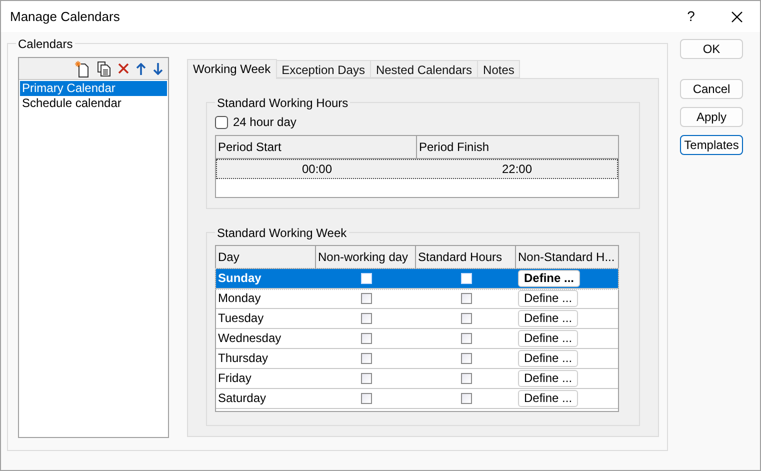  What do you see at coordinates (158, 68) in the screenshot?
I see `down-arrow-icon` at bounding box center [158, 68].